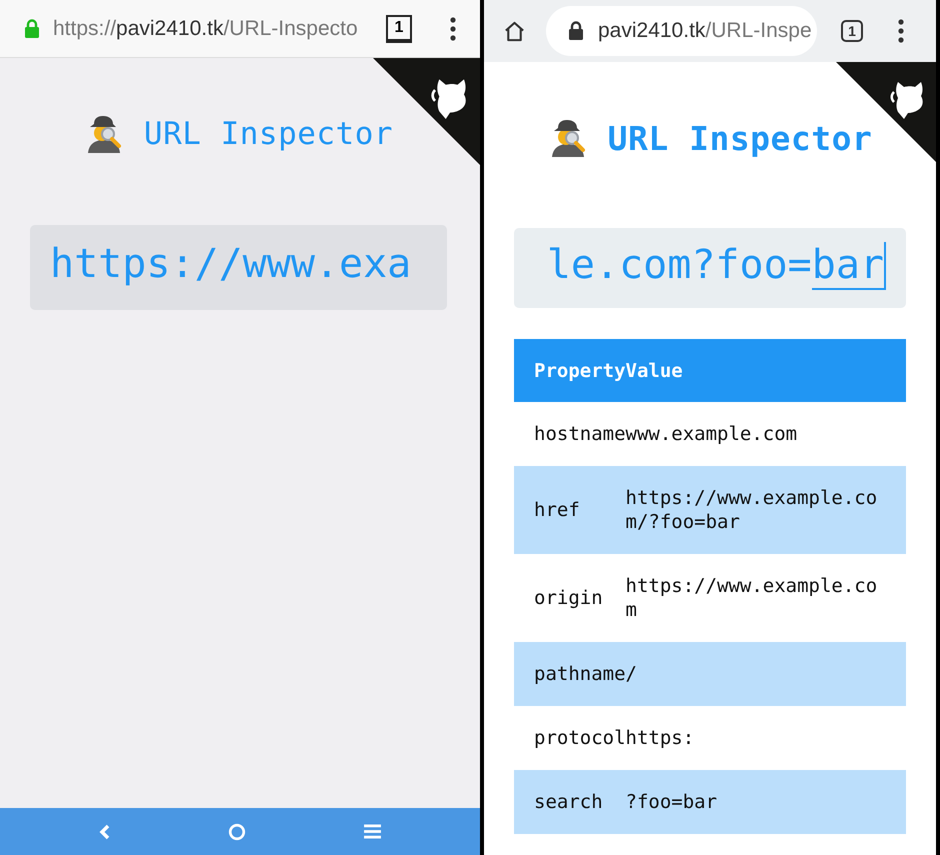  Describe the element at coordinates (570, 738) in the screenshot. I see `table-cell: protocol` at that location.